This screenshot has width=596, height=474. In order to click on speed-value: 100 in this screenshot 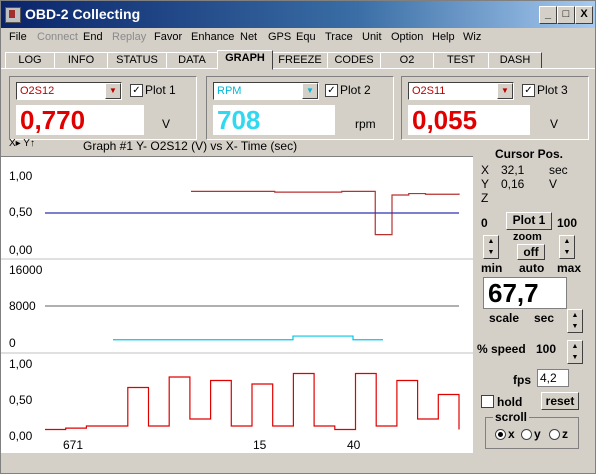, I will do `click(546, 349)`.